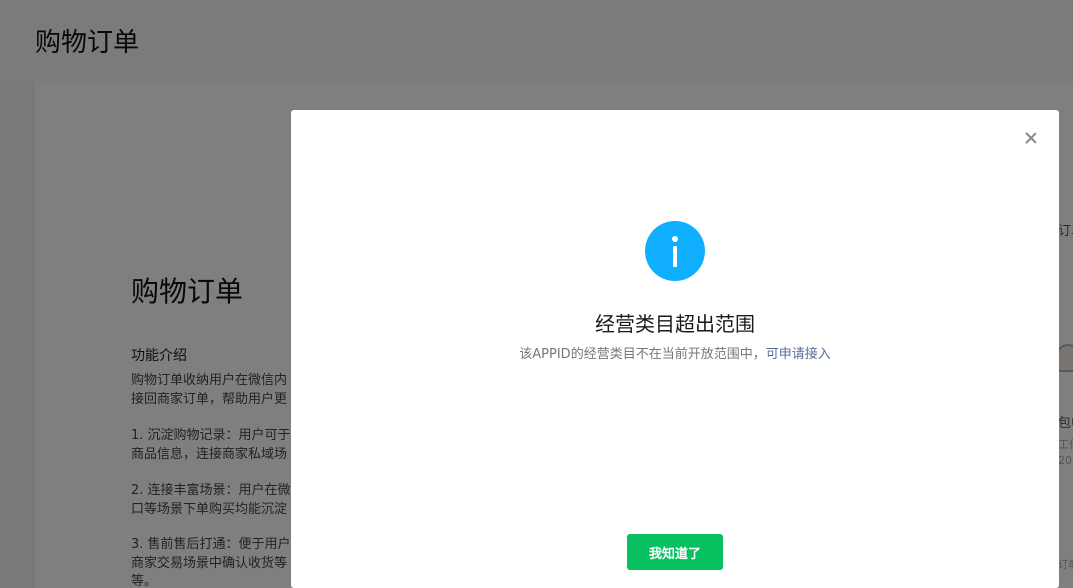 The image size is (1073, 588). What do you see at coordinates (675, 324) in the screenshot?
I see `dialog-title: 经营类目超出范围` at bounding box center [675, 324].